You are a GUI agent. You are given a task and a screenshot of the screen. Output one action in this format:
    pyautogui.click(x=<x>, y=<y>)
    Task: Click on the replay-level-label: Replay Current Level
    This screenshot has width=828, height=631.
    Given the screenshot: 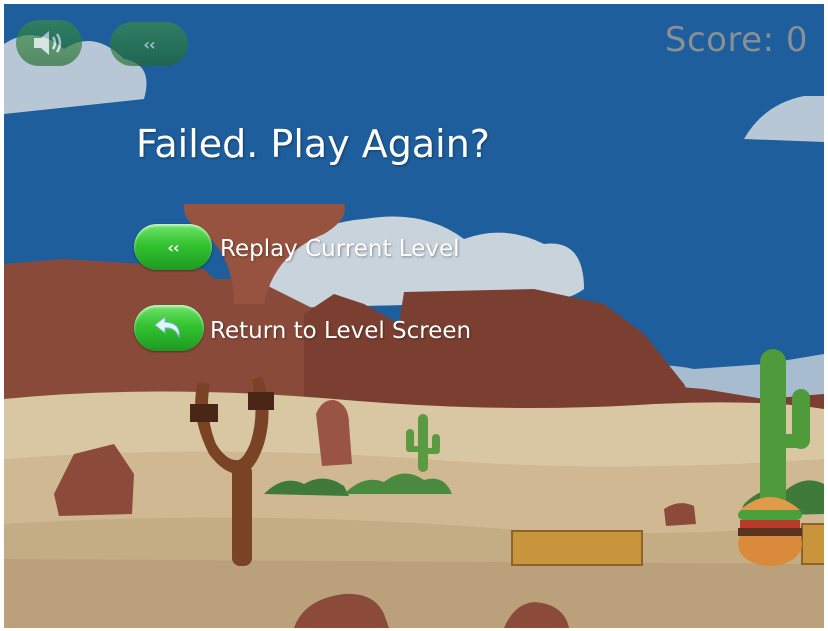 What is the action you would take?
    pyautogui.click(x=340, y=249)
    